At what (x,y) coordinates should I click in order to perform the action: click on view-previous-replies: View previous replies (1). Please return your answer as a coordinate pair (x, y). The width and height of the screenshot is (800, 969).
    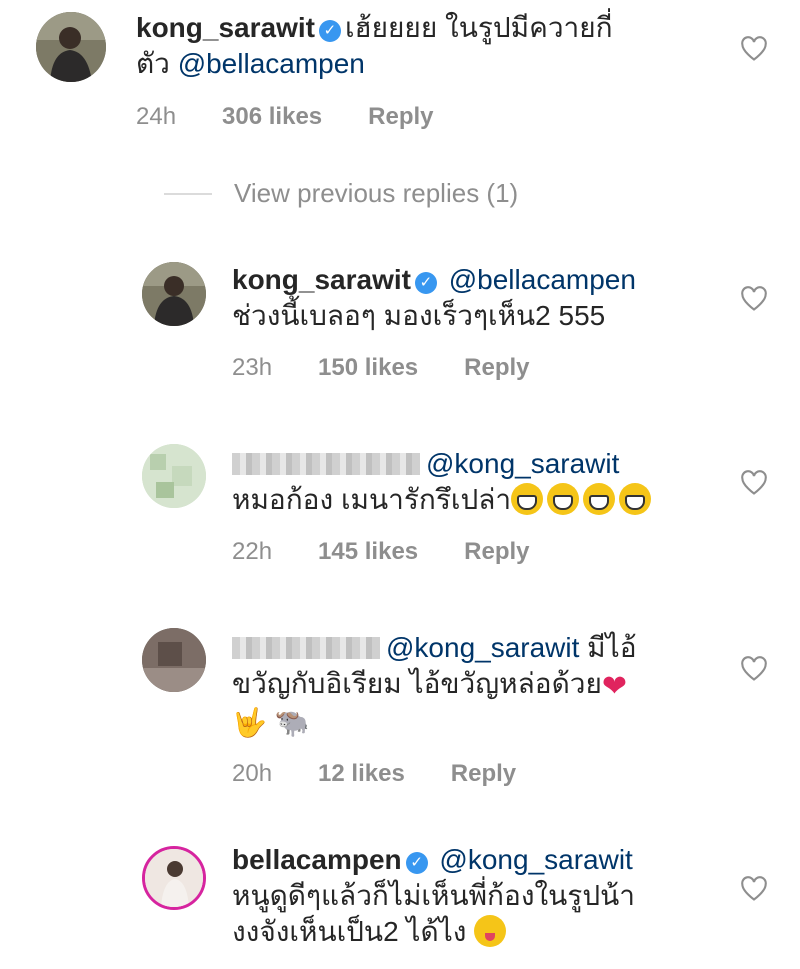
    Looking at the image, I should click on (341, 193).